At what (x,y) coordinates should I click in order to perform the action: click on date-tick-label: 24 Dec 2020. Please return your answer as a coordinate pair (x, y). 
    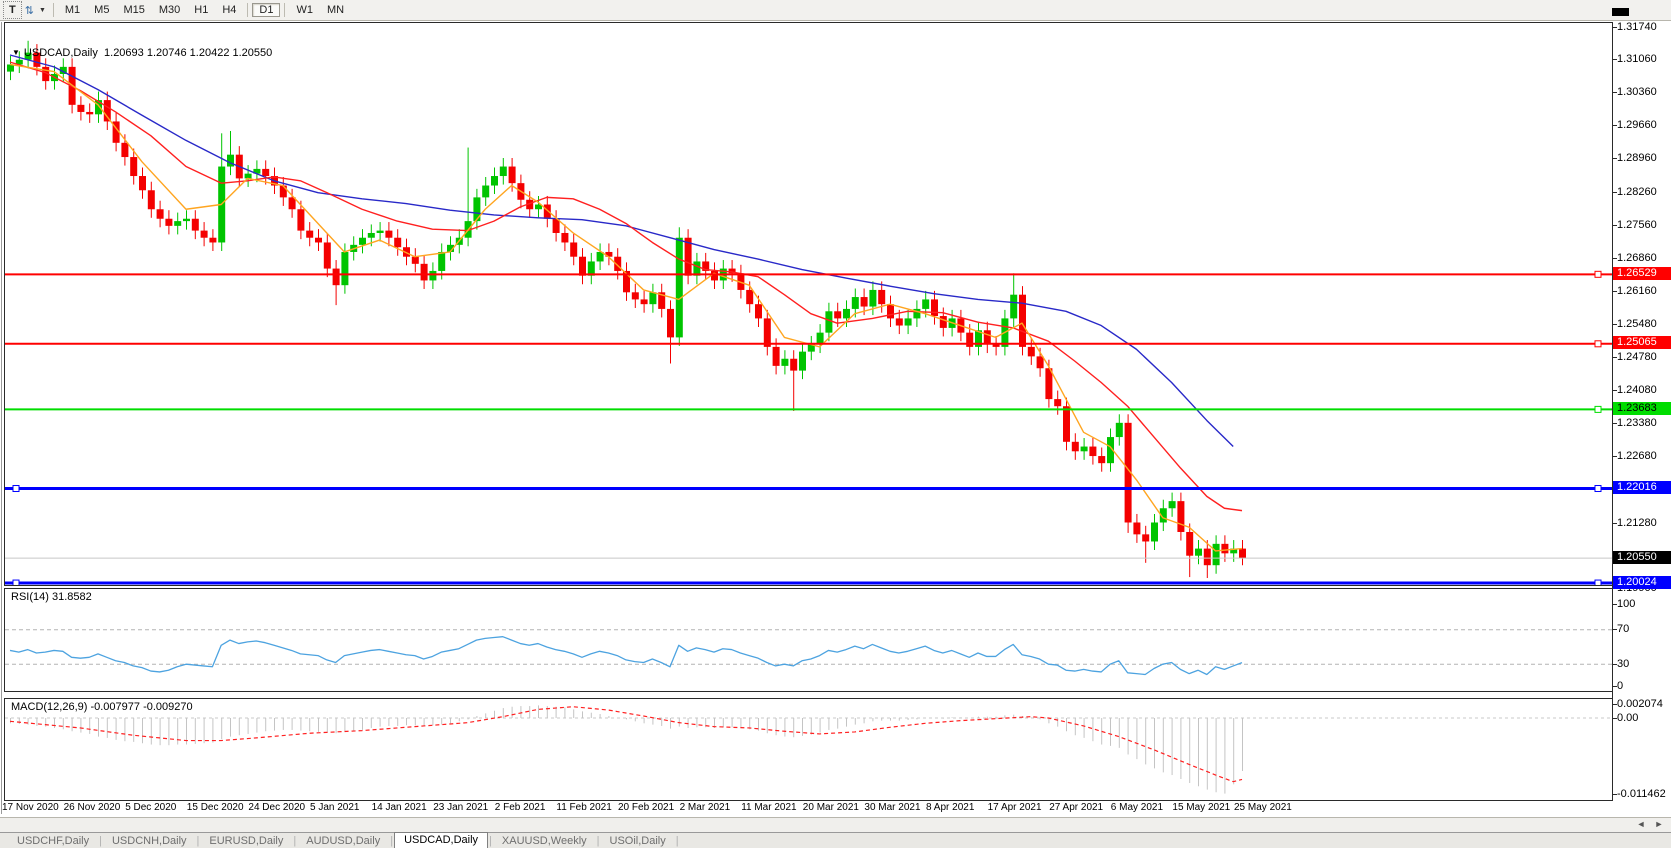
    Looking at the image, I should click on (277, 807).